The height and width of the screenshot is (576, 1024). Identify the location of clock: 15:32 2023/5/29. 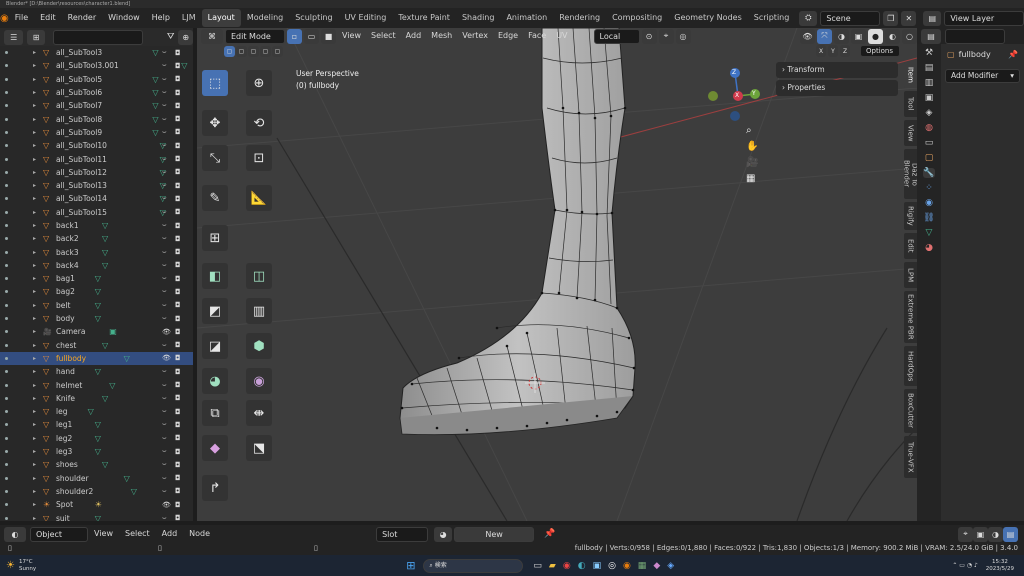
(1000, 566).